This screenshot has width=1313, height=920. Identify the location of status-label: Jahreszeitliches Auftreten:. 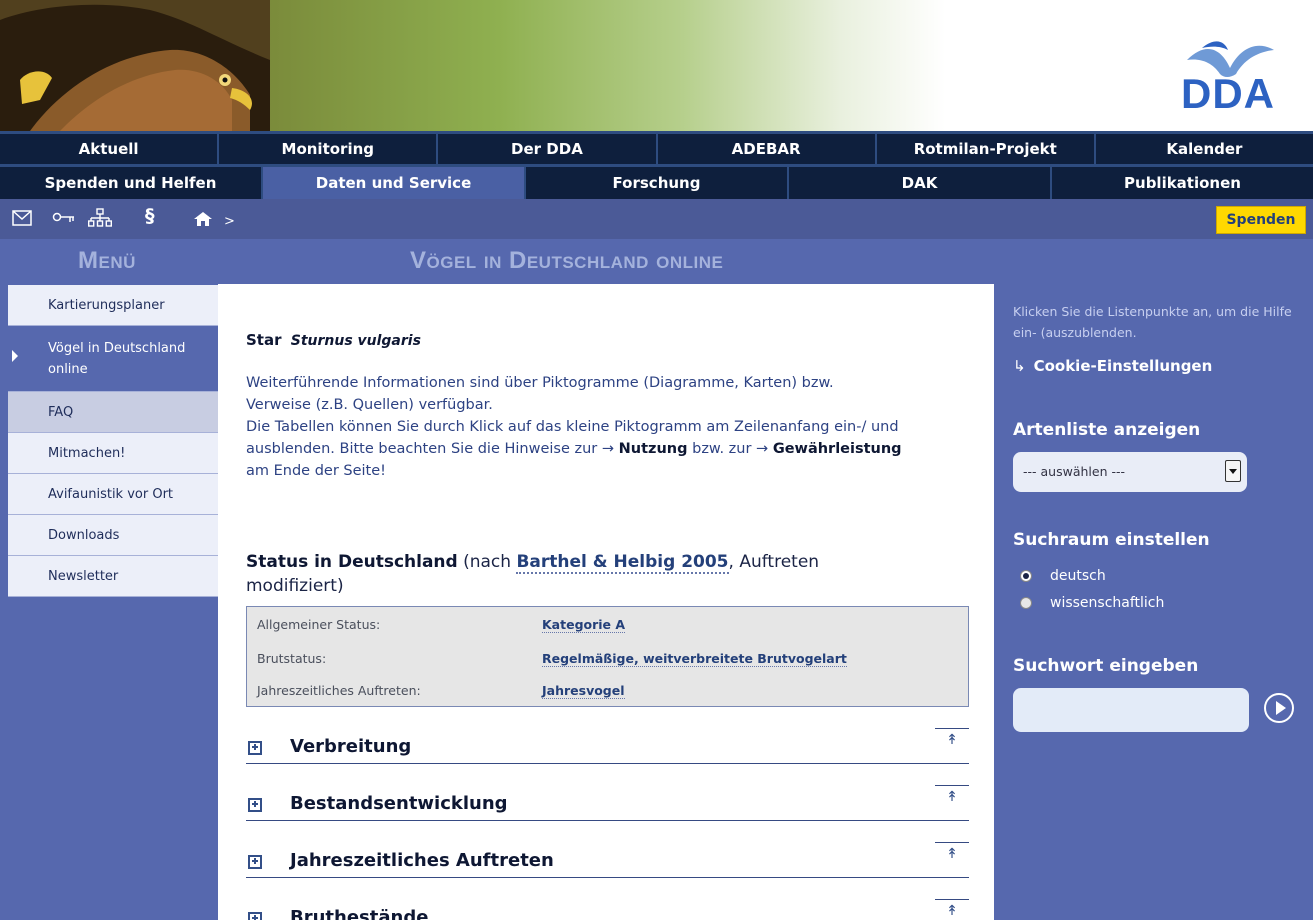
(339, 690).